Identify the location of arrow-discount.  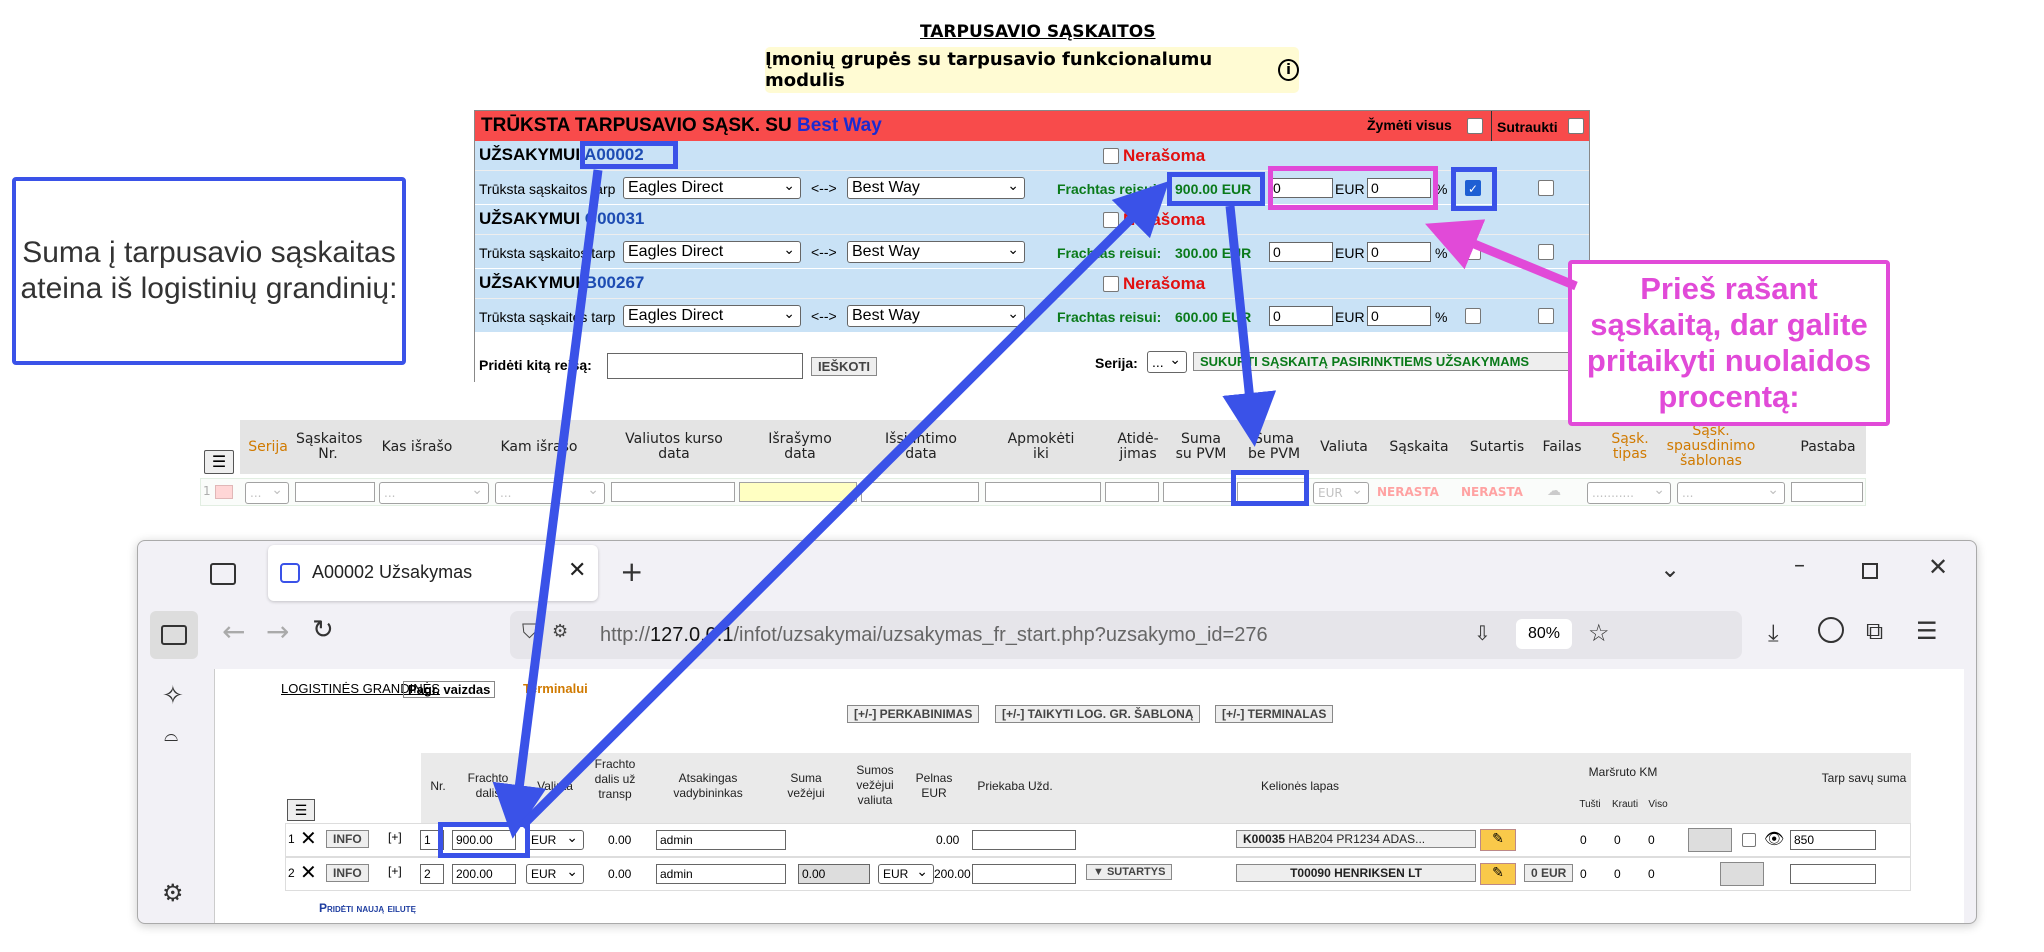
(1501, 255).